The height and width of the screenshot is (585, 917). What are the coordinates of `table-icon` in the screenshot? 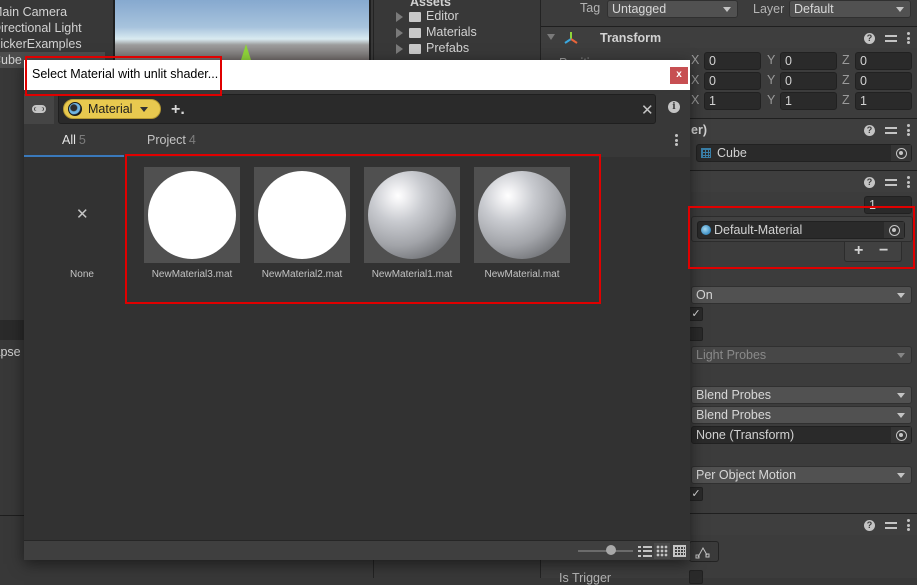 It's located at (679, 551).